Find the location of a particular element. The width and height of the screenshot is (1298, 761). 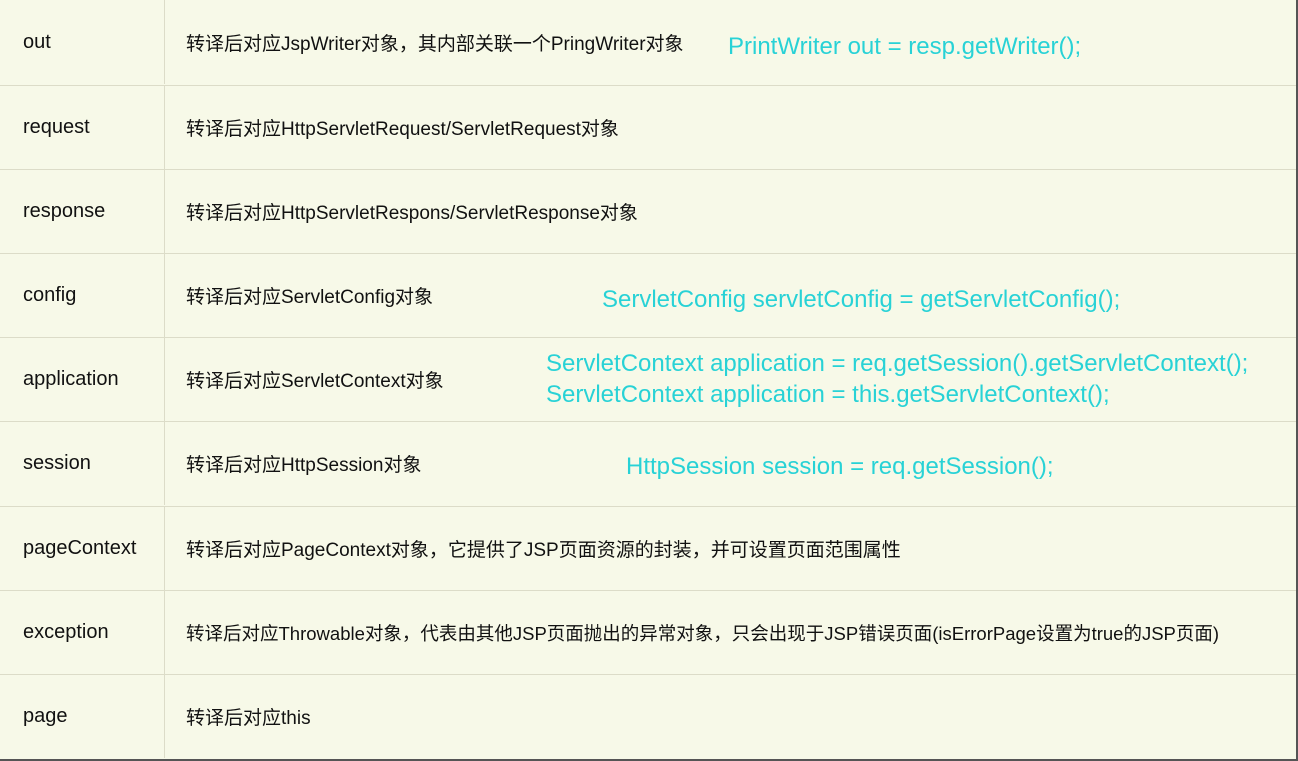

annotation-out: PrintWriter out = resp.getWriter(); is located at coordinates (905, 46).